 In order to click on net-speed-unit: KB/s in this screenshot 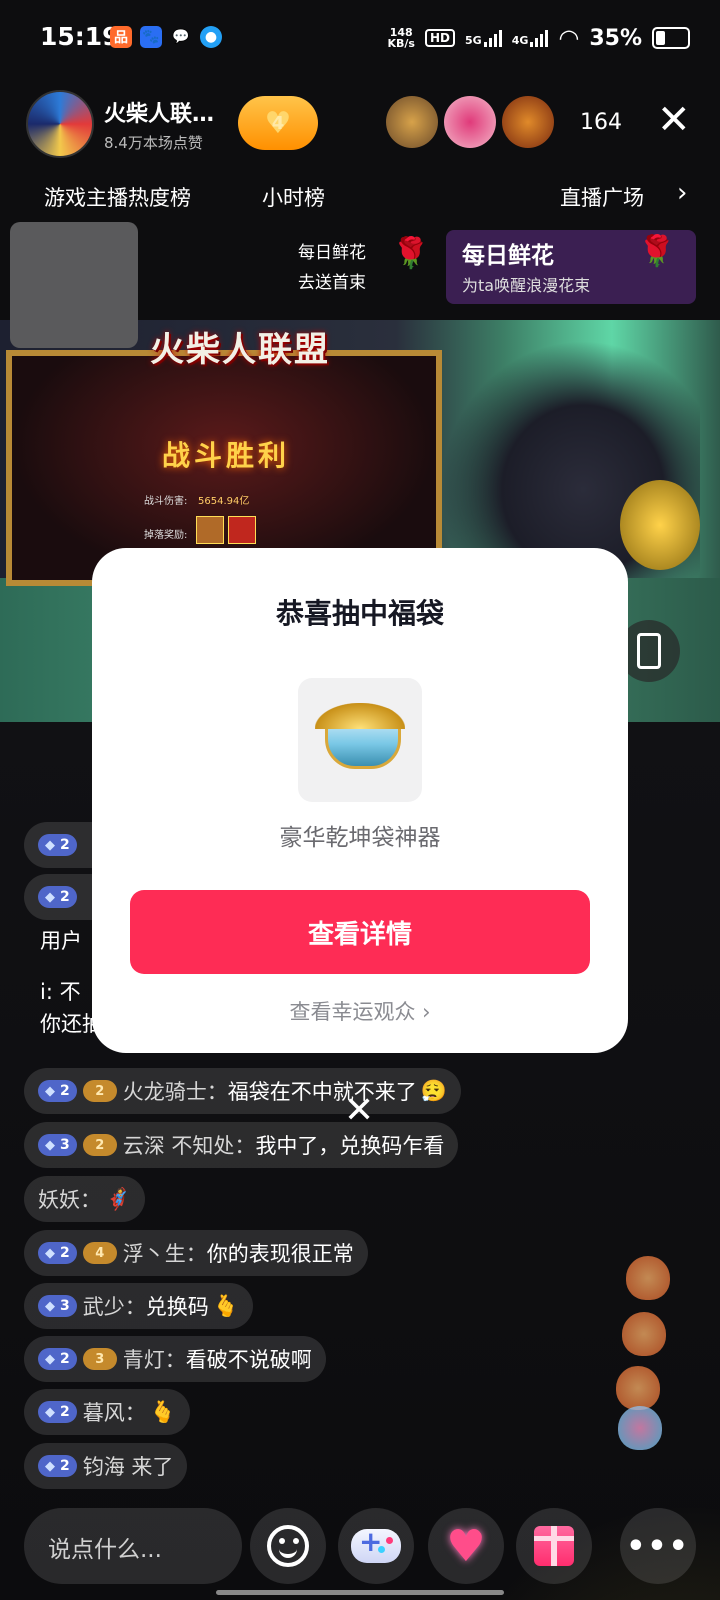, I will do `click(401, 43)`.